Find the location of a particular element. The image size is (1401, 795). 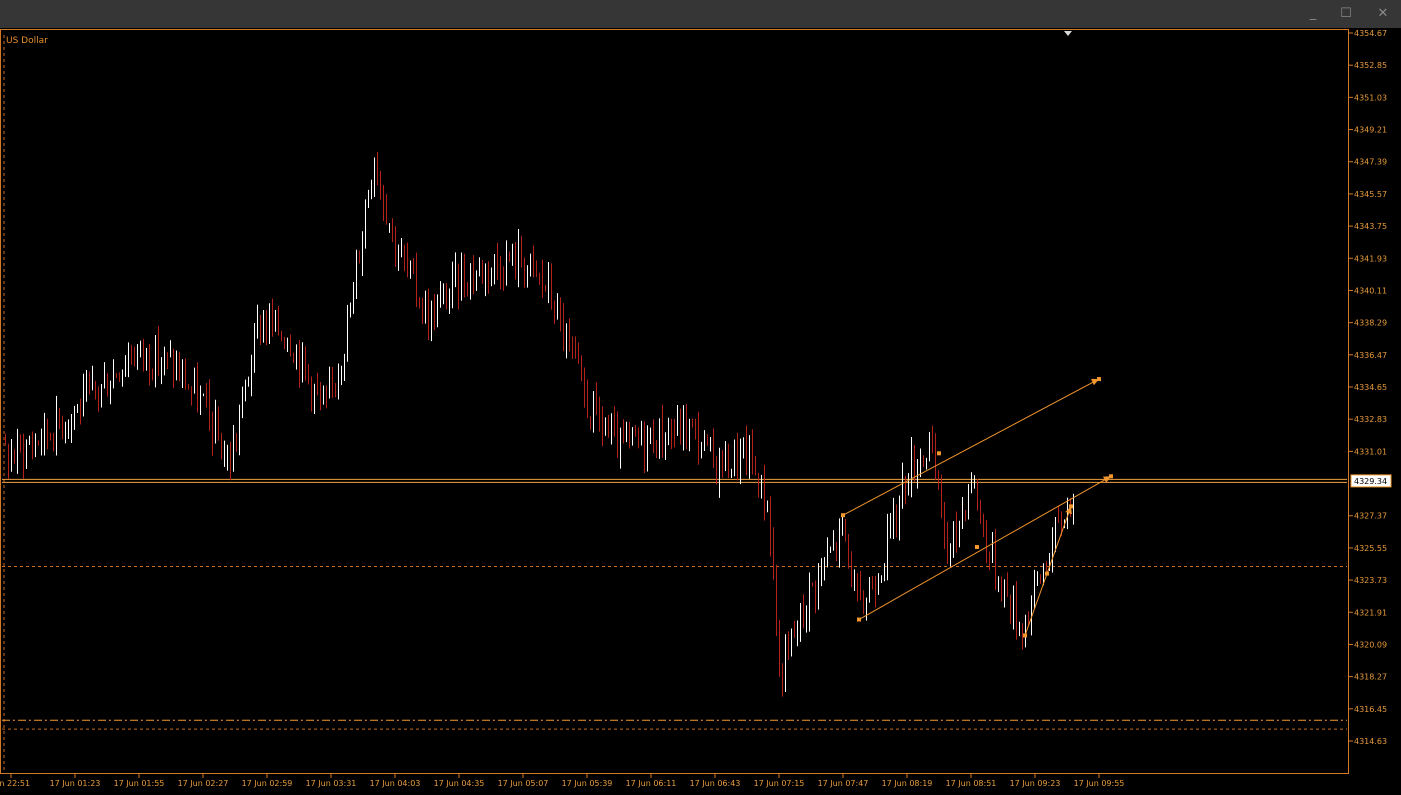

price-axis-label: 4343.75 is located at coordinates (1370, 226).